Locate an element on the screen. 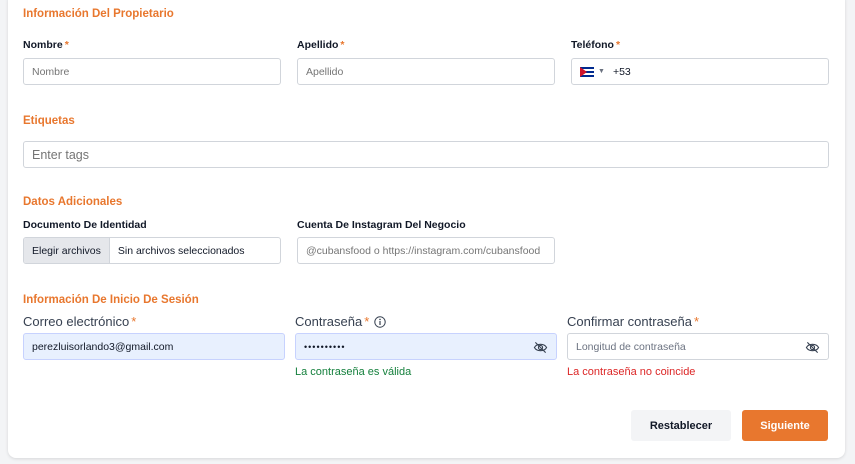 The image size is (855, 464). password-valid-message: La contraseña es válida is located at coordinates (353, 372).